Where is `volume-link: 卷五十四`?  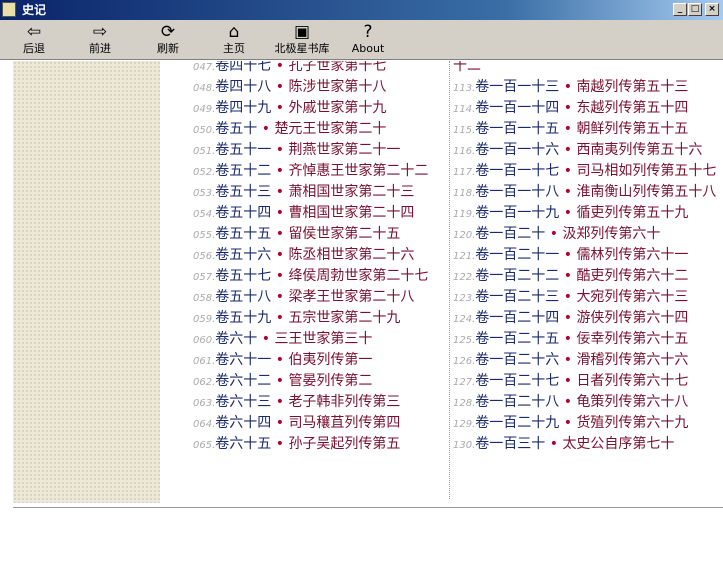
volume-link: 卷五十四 is located at coordinates (243, 213).